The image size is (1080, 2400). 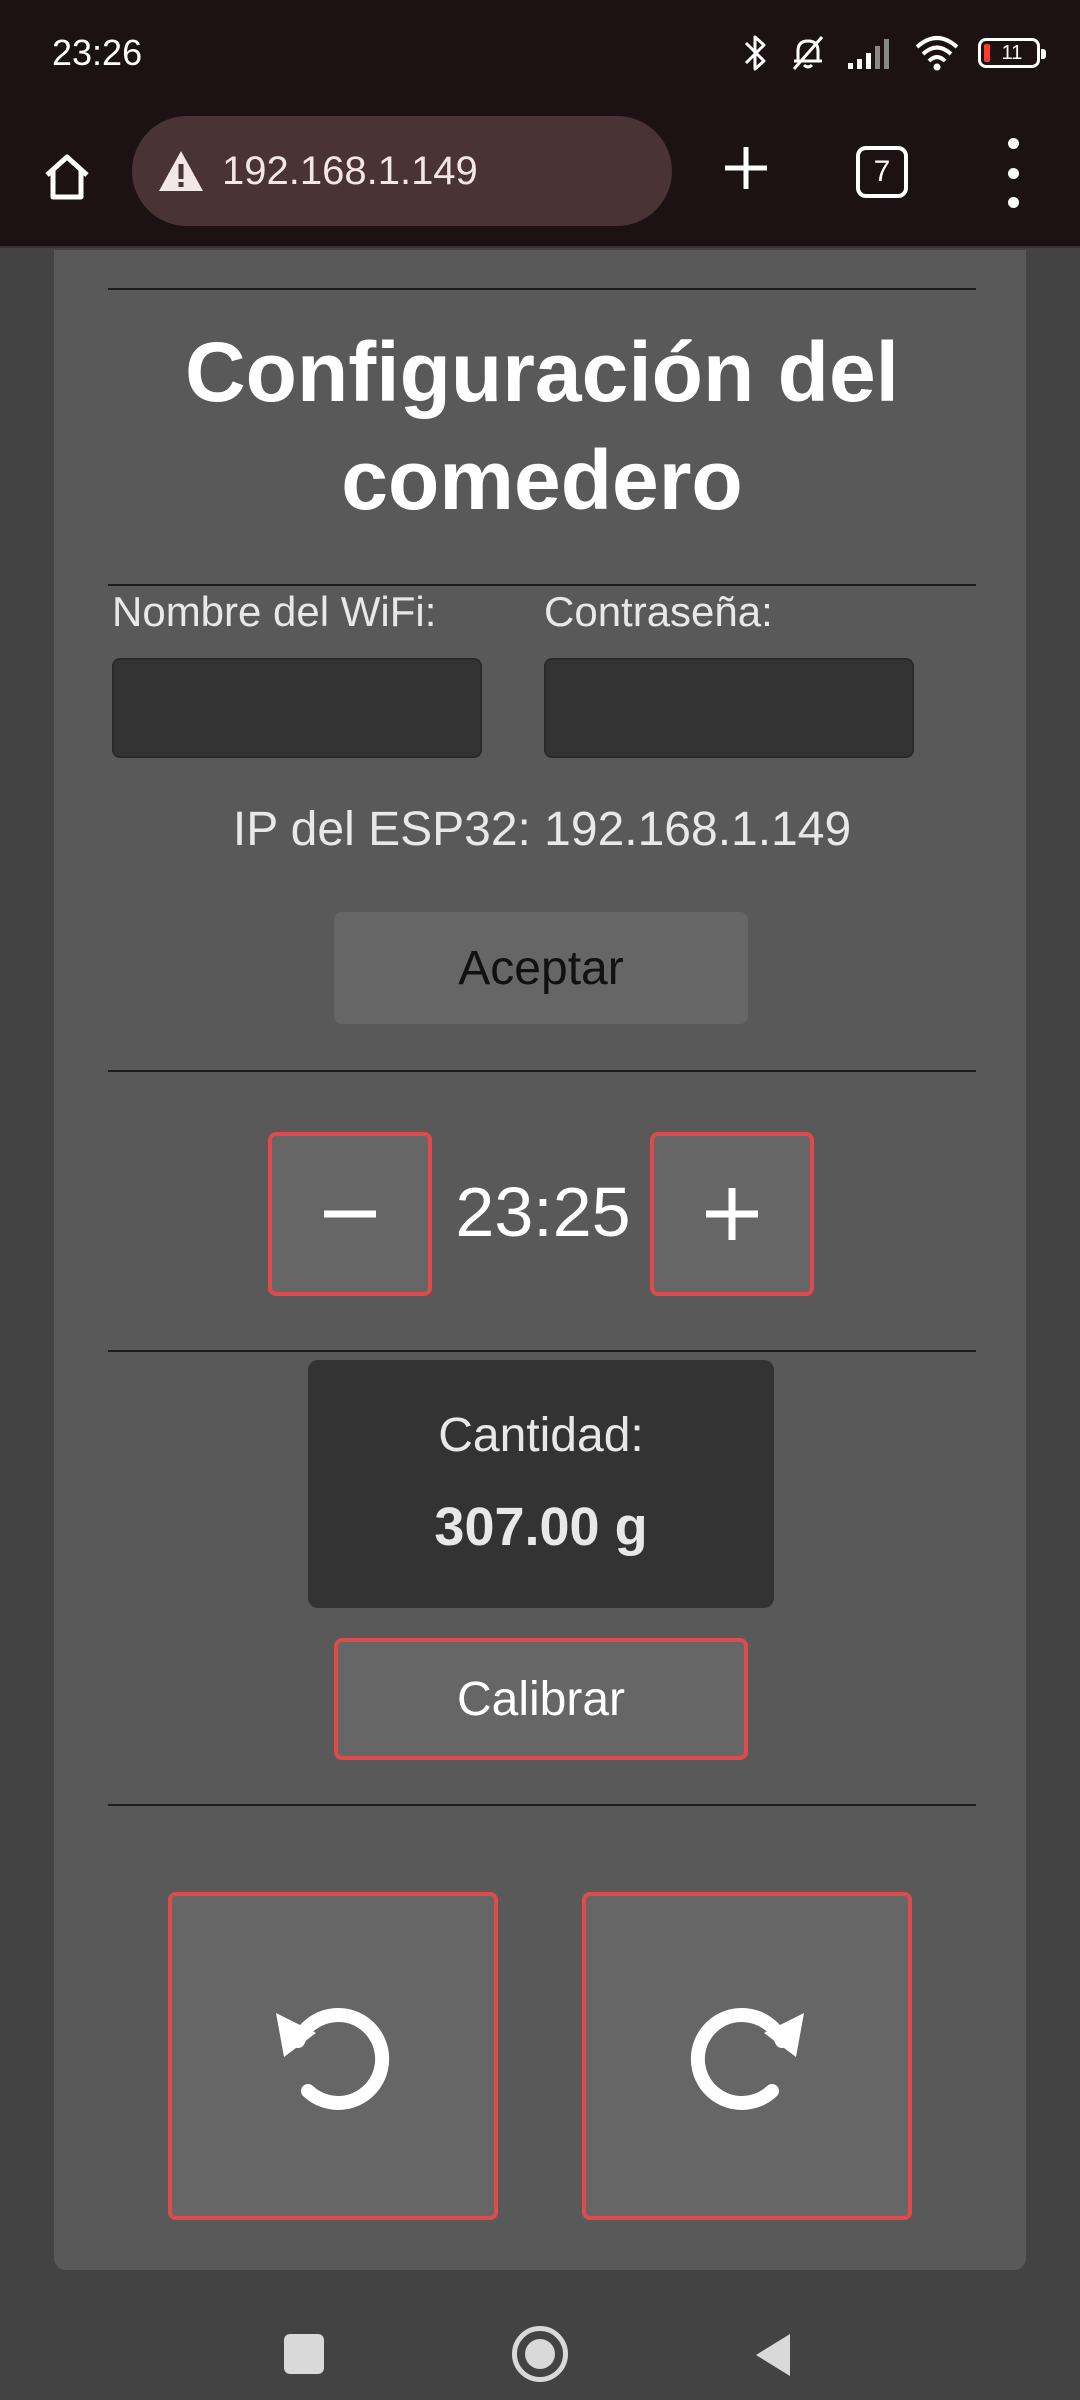 What do you see at coordinates (350, 170) in the screenshot?
I see `url-text: 192.168.1.149` at bounding box center [350, 170].